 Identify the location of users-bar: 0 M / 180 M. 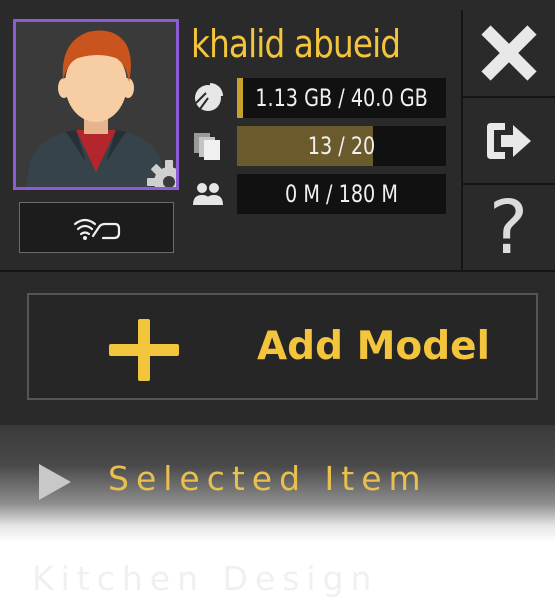
(341, 194).